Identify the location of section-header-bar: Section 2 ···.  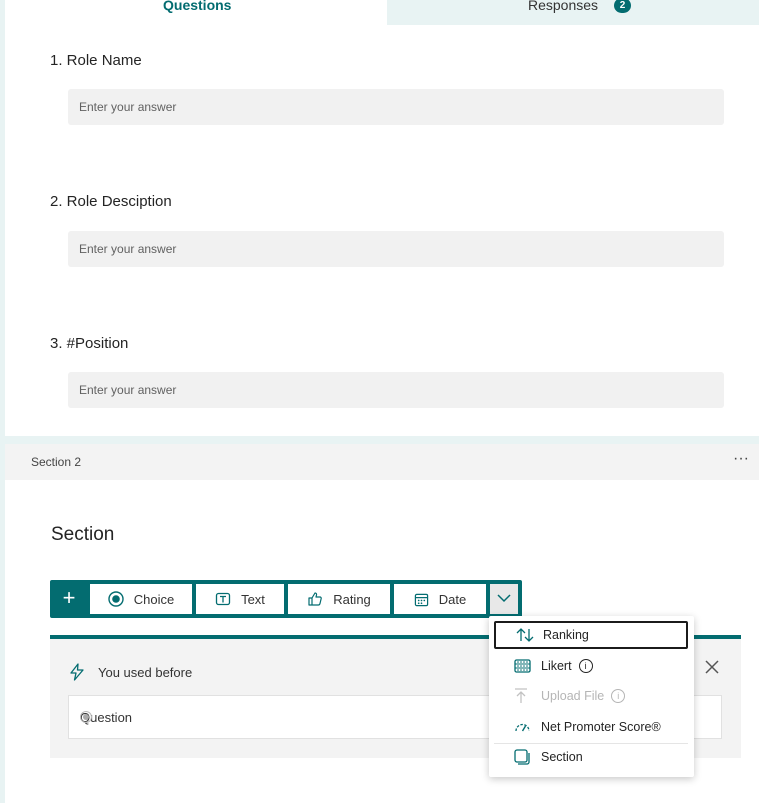
(382, 462).